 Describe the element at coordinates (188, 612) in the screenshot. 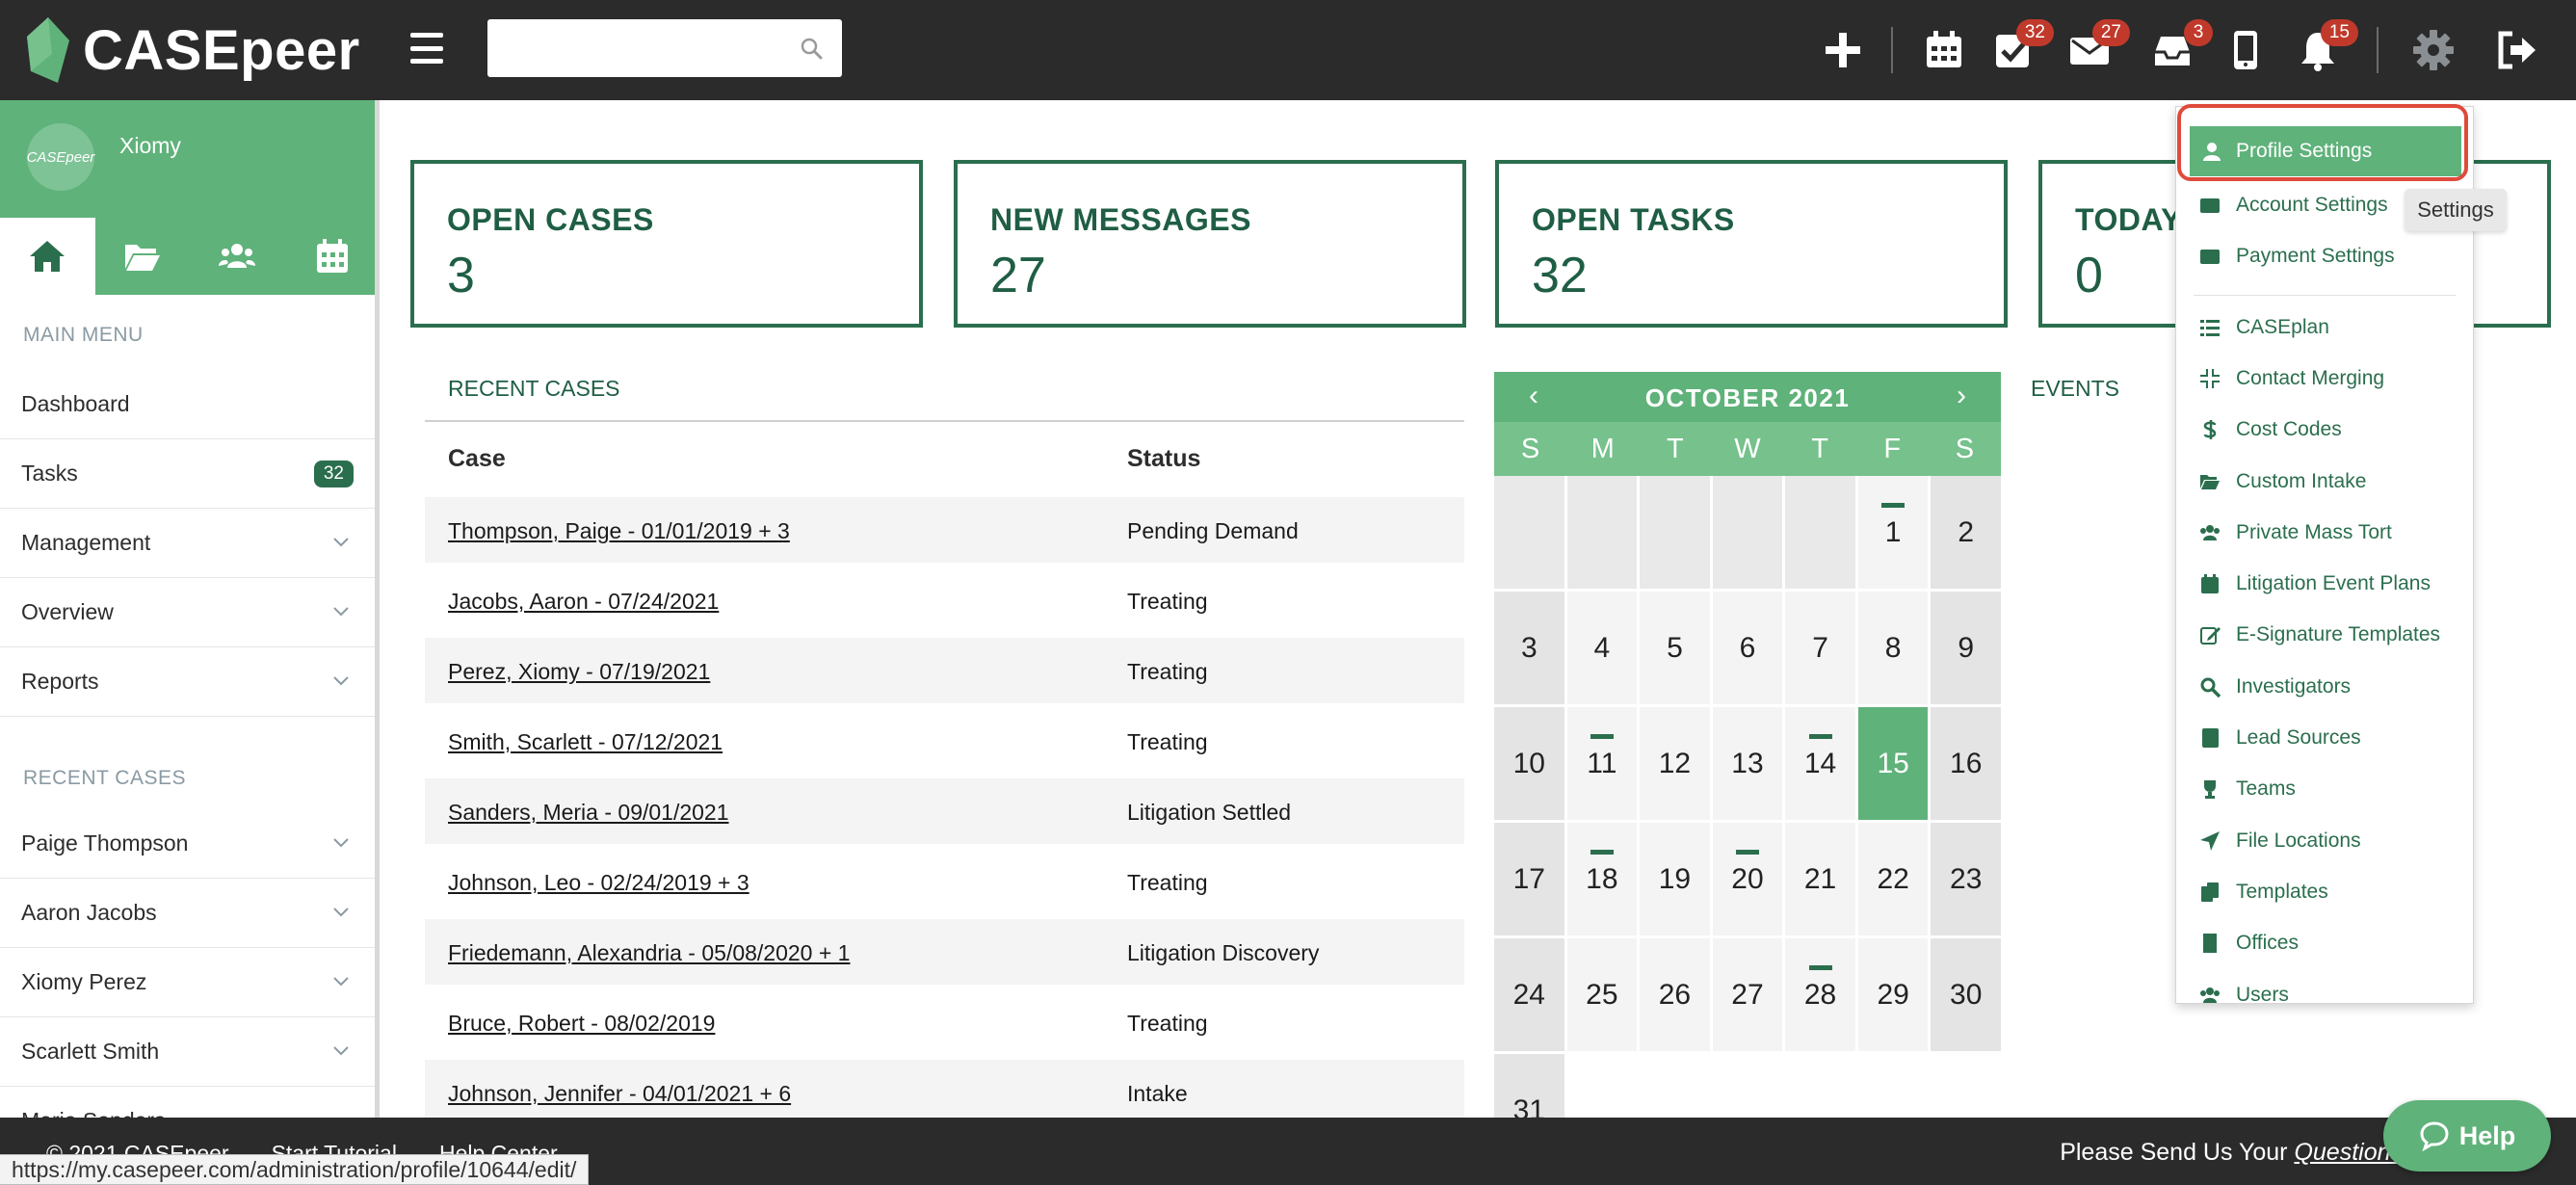

I see `sidebar-item-overview: Overview` at that location.